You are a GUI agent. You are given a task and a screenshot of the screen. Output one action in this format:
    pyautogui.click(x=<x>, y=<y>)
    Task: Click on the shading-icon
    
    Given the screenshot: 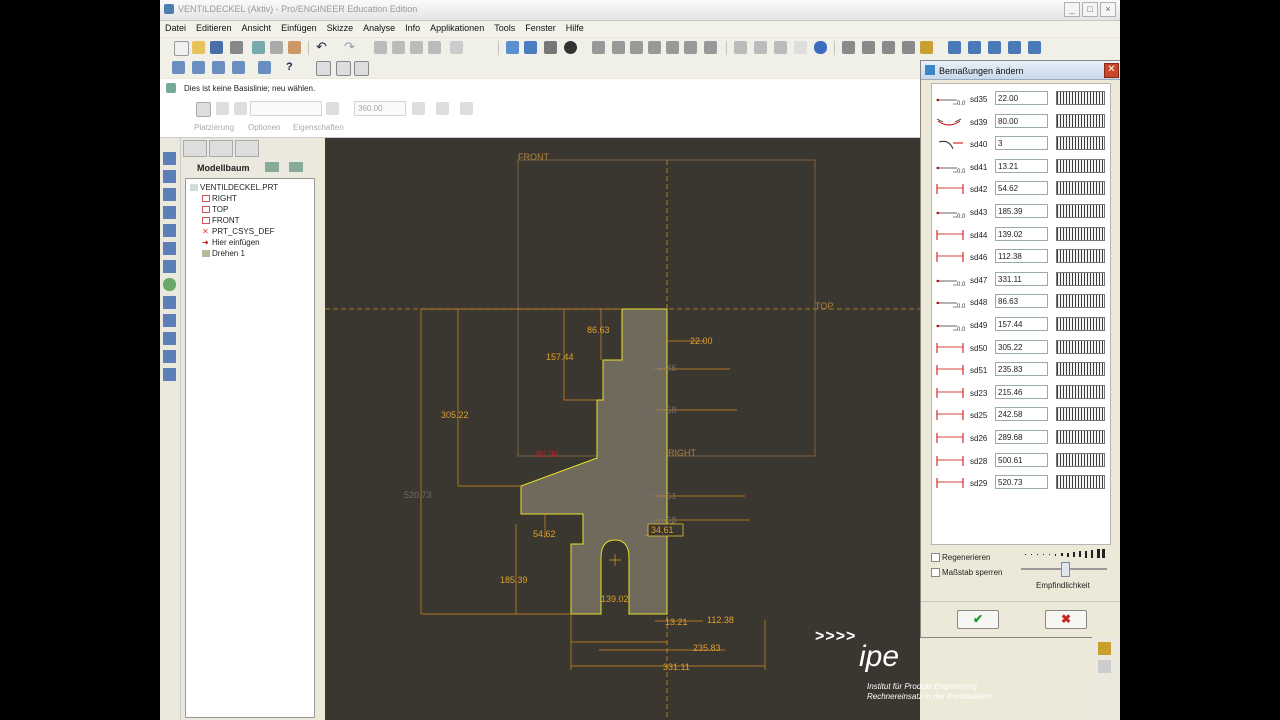 What is the action you would take?
    pyautogui.click(x=570, y=47)
    